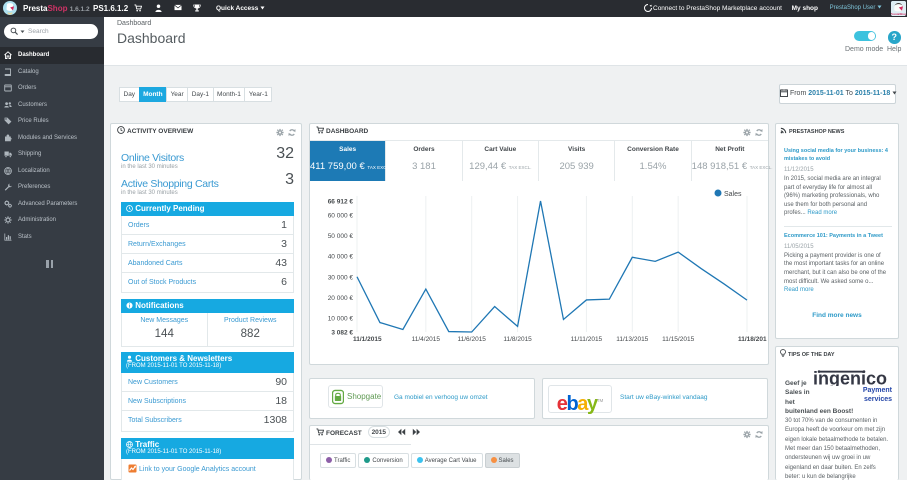  I want to click on svg-text: 11/18/201, so click(752, 339).